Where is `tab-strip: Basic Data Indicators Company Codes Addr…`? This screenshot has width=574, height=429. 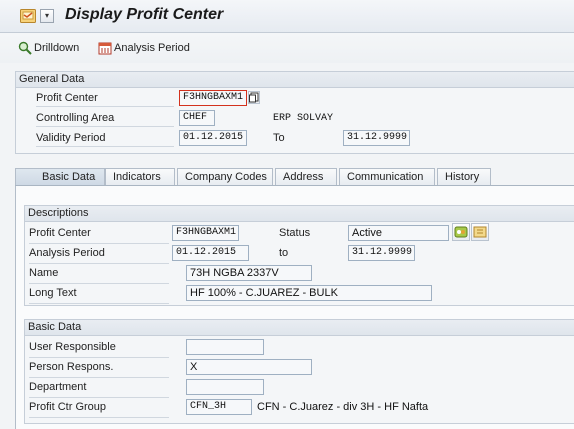 tab-strip: Basic Data Indicators Company Codes Addr… is located at coordinates (294, 177).